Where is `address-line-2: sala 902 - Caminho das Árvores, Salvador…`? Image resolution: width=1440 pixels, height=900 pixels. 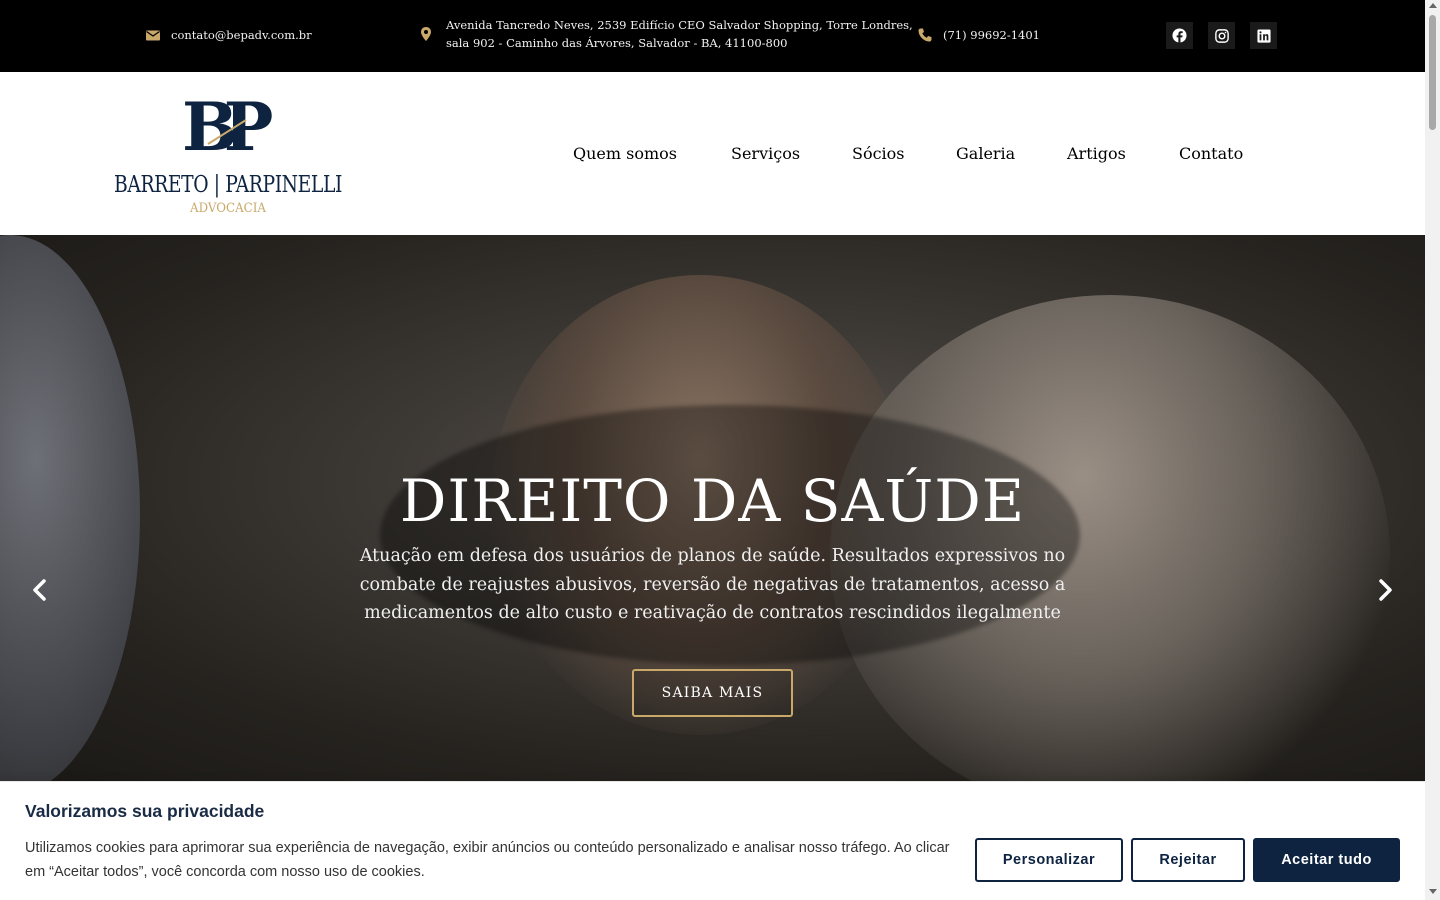
address-line-2: sala 902 - Caminho das Árvores, Salvador… is located at coordinates (617, 43).